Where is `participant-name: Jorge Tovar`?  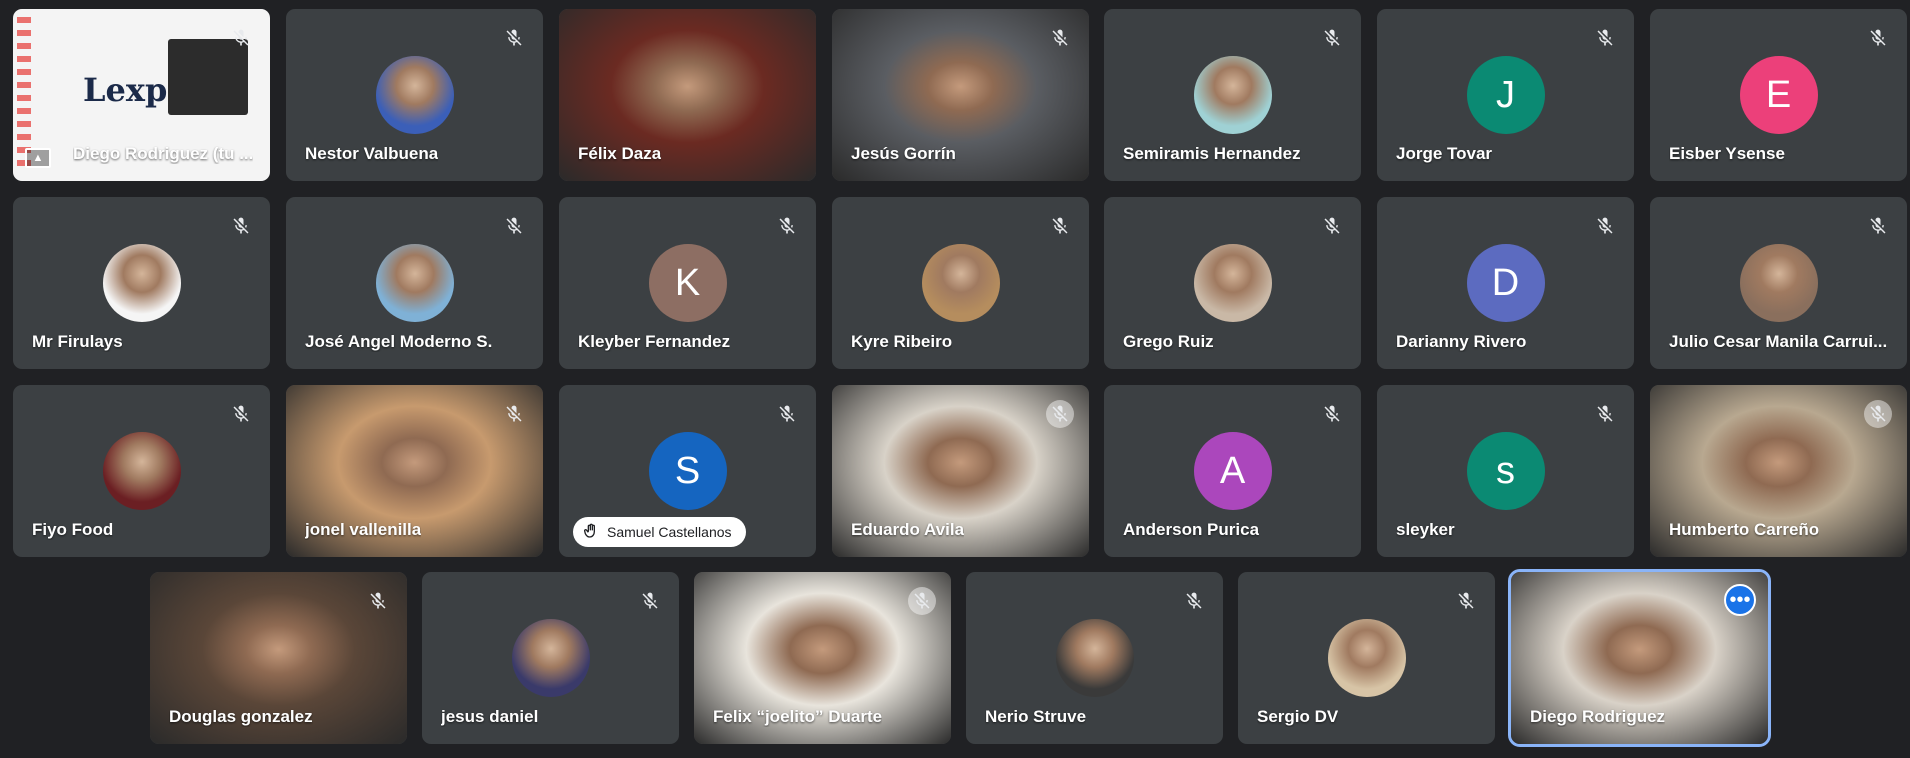 participant-name: Jorge Tovar is located at coordinates (1444, 153).